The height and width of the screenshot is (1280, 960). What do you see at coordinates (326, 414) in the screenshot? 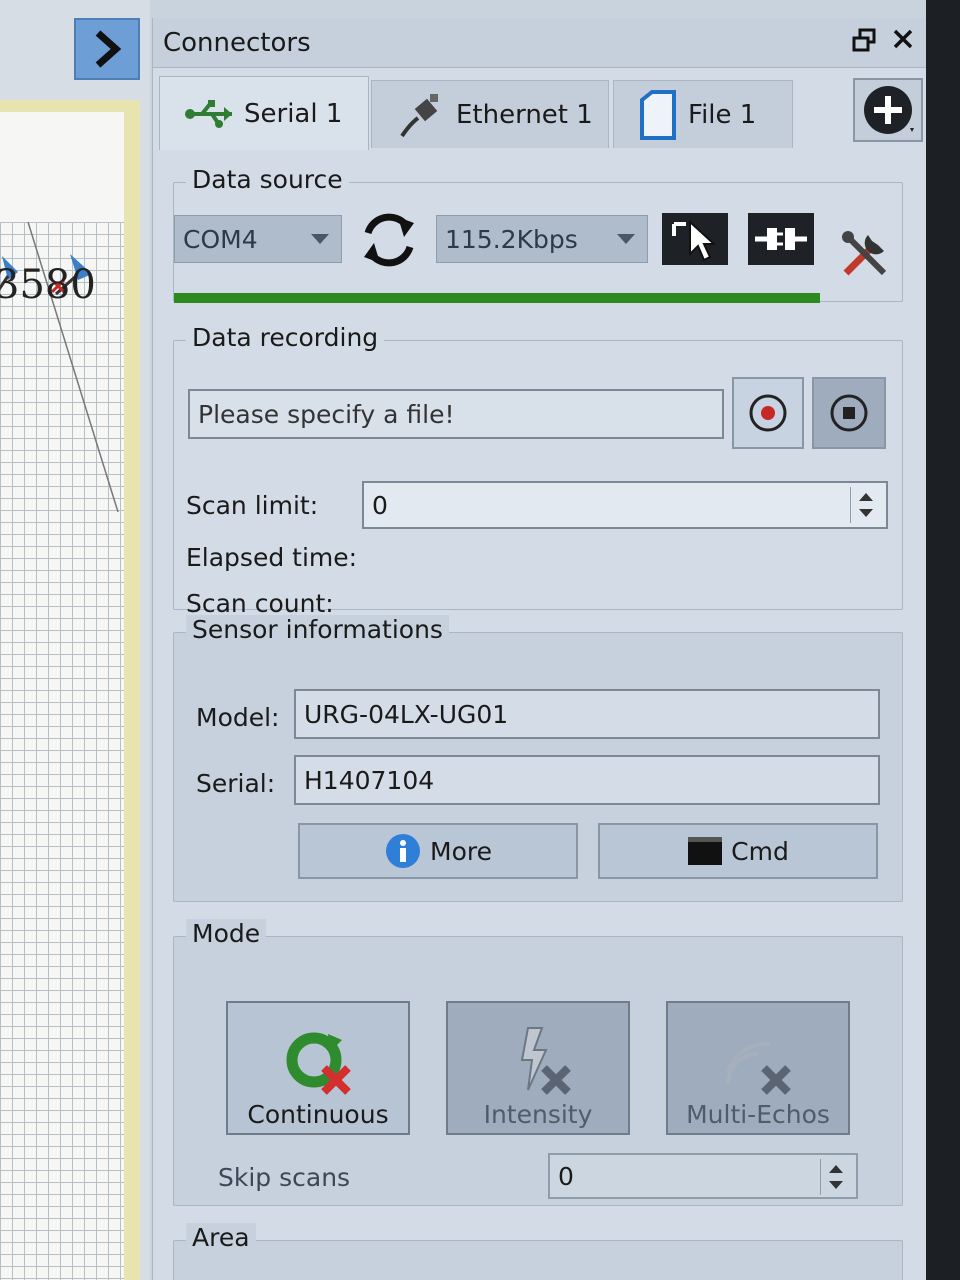
I see `record-file-placeholder: Please specify a file!` at bounding box center [326, 414].